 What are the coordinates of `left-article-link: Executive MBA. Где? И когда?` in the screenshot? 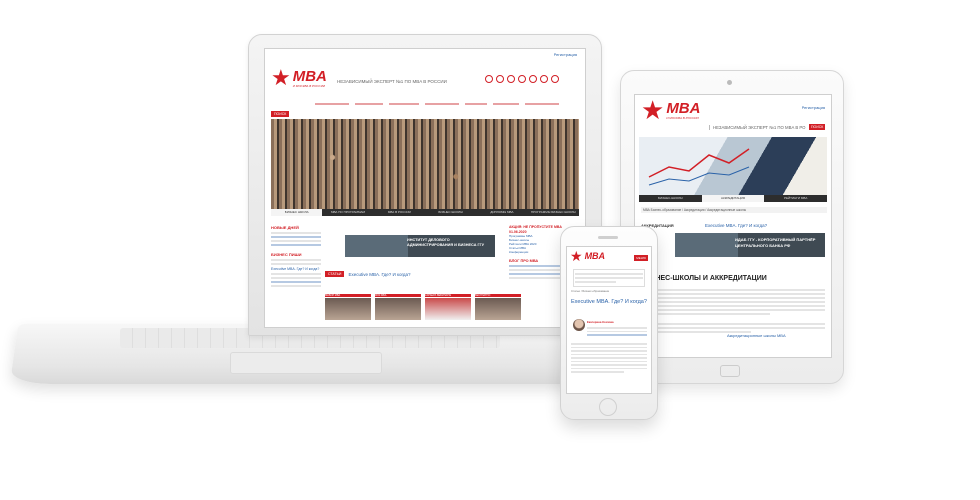 It's located at (296, 269).